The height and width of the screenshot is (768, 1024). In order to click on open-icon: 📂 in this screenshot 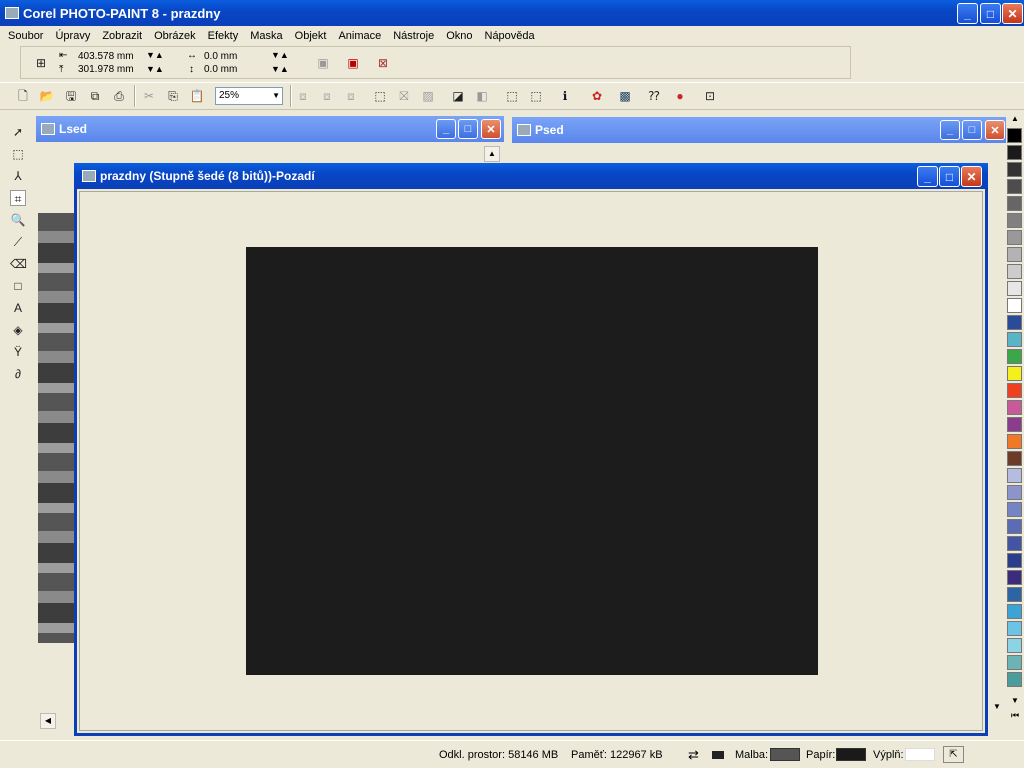, I will do `click(47, 96)`.